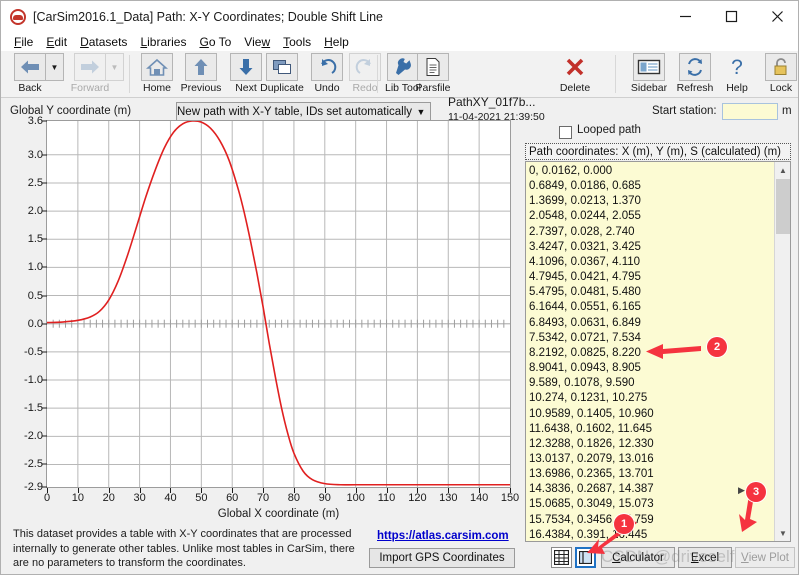  What do you see at coordinates (442, 558) in the screenshot?
I see `import-gps-coordinates-button: Import GPS Coordinates` at bounding box center [442, 558].